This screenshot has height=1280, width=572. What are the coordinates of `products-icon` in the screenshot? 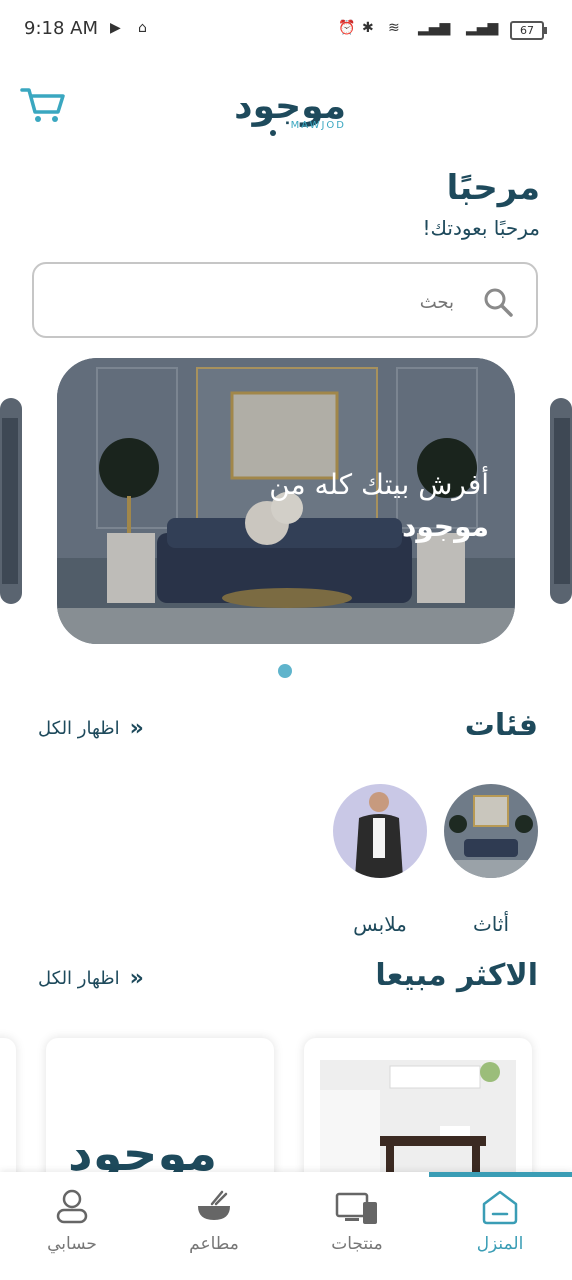 It's located at (356, 1208).